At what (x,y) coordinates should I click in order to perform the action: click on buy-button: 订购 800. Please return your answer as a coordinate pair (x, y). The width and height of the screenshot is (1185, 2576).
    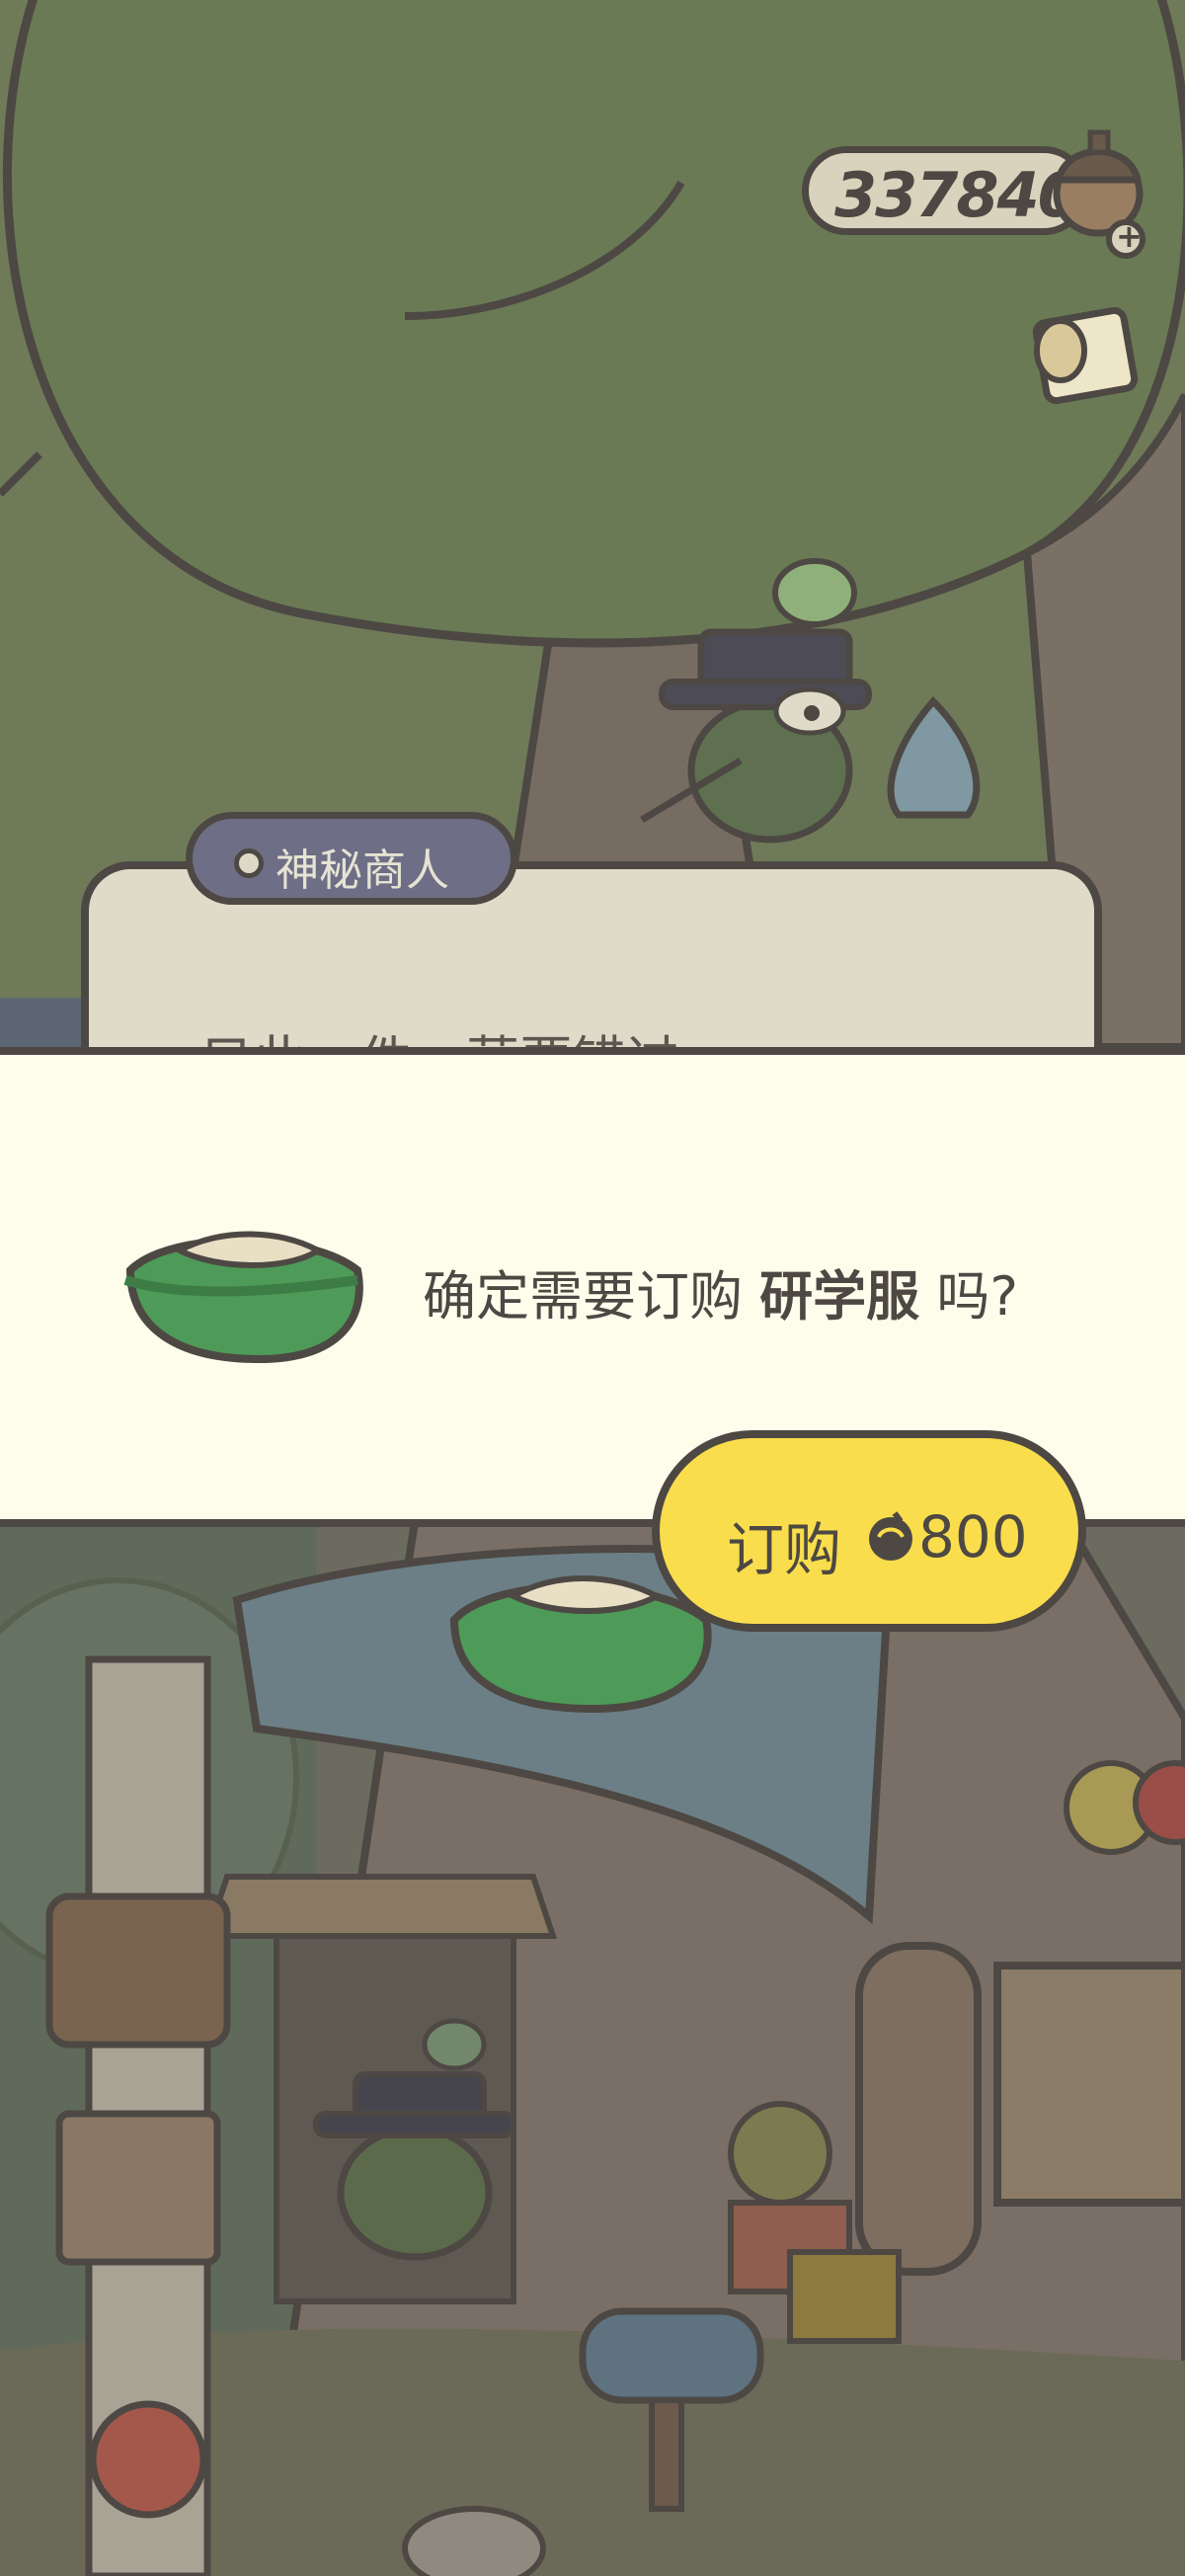
    Looking at the image, I should click on (869, 1531).